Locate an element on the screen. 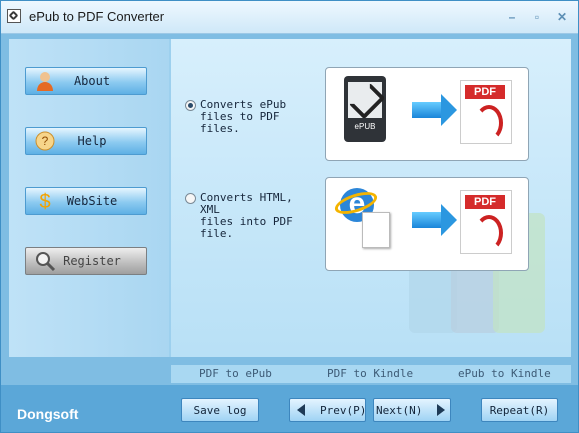 This screenshot has width=579, height=433. restore-button: ▫ is located at coordinates (537, 17).